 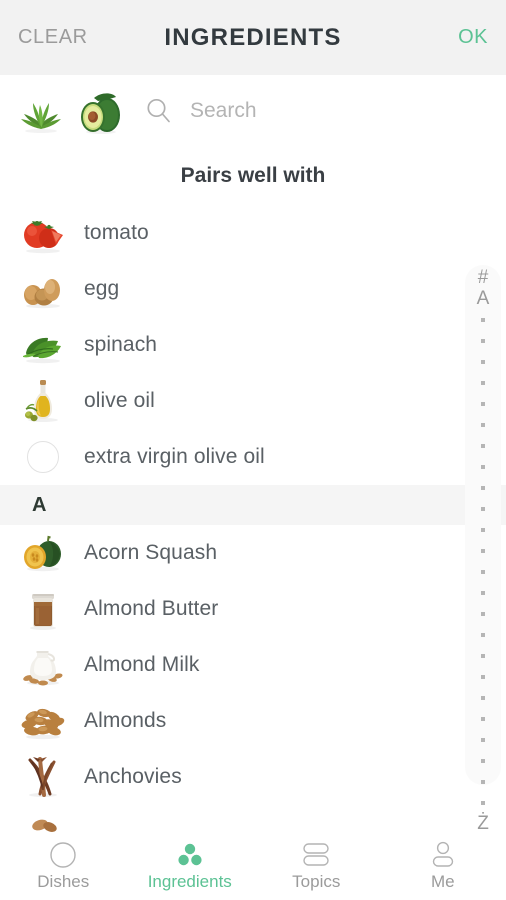 I want to click on alphabet-index-scrubber: # A Ż, so click(x=483, y=549).